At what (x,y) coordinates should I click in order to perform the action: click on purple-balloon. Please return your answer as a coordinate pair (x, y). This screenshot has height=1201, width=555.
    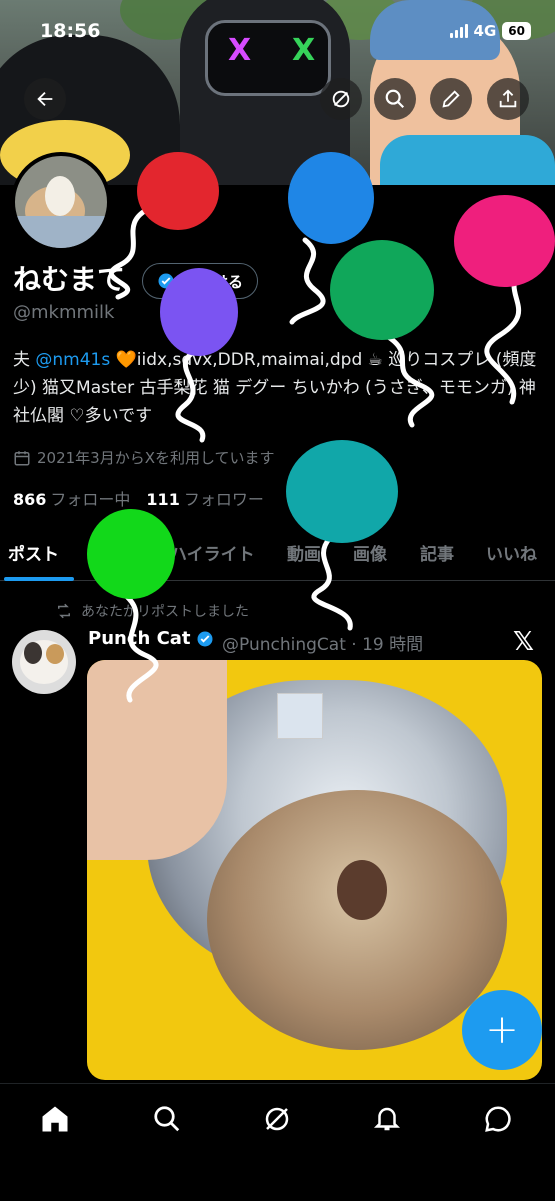
    Looking at the image, I should click on (199, 312).